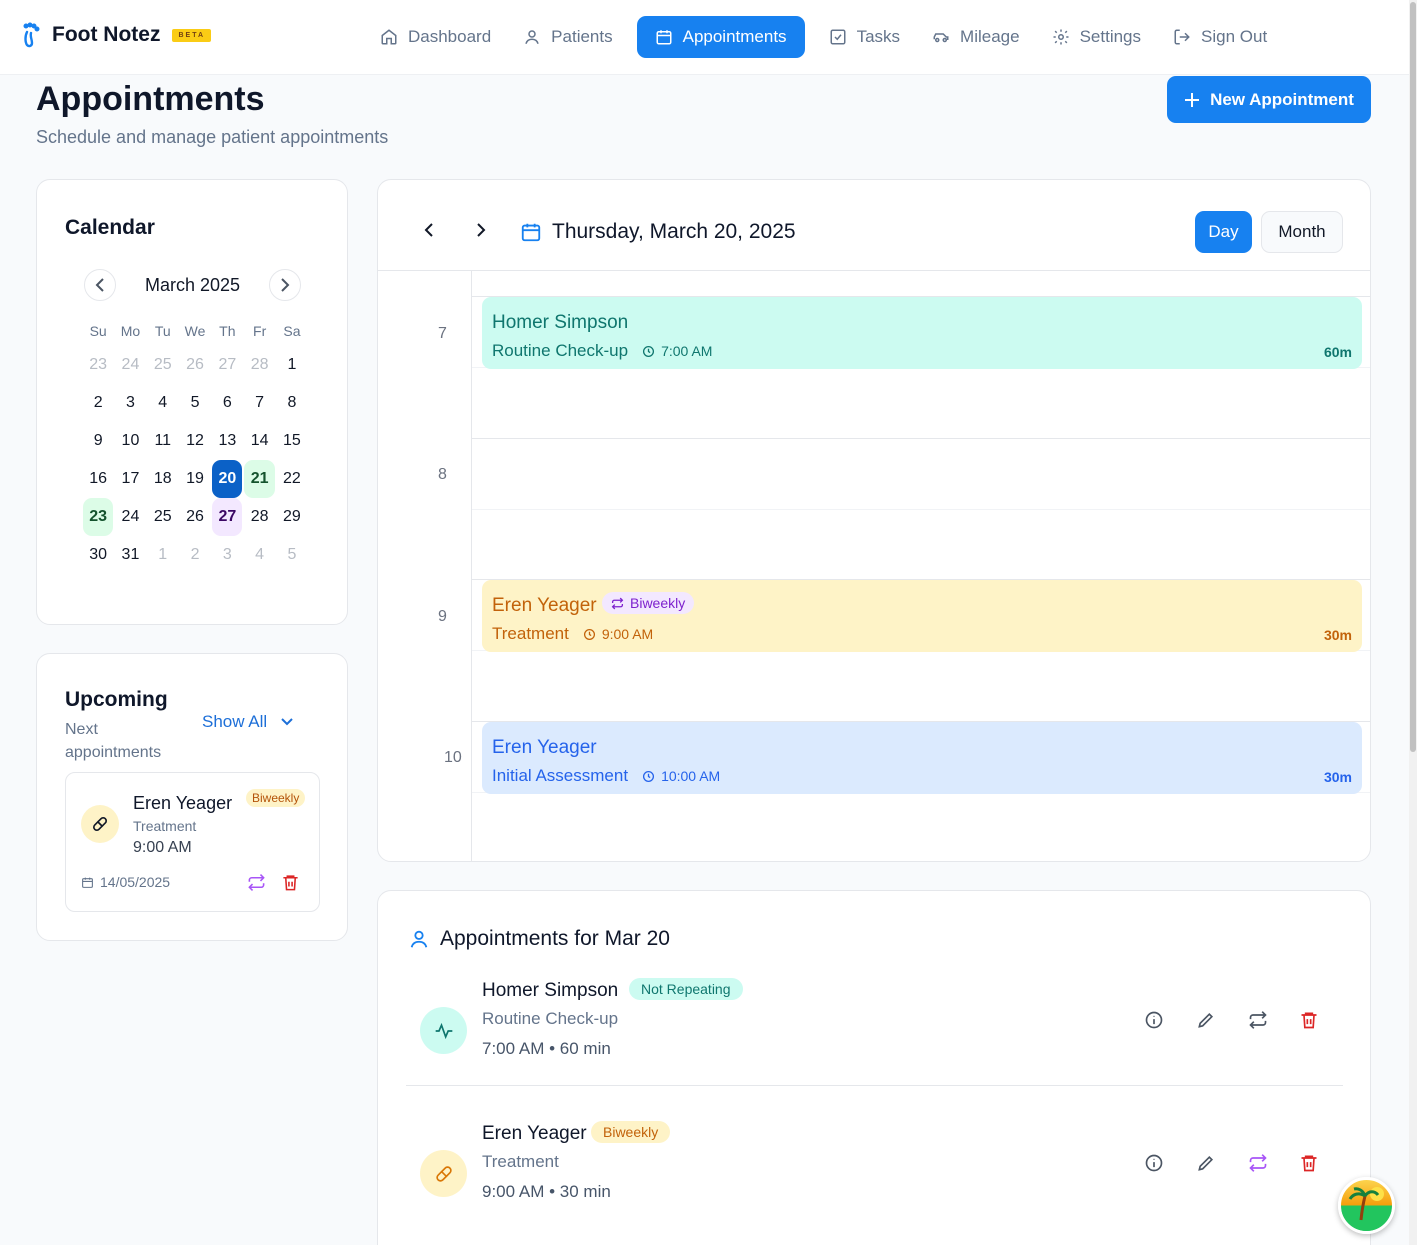  What do you see at coordinates (285, 285) in the screenshot?
I see `next-month-button` at bounding box center [285, 285].